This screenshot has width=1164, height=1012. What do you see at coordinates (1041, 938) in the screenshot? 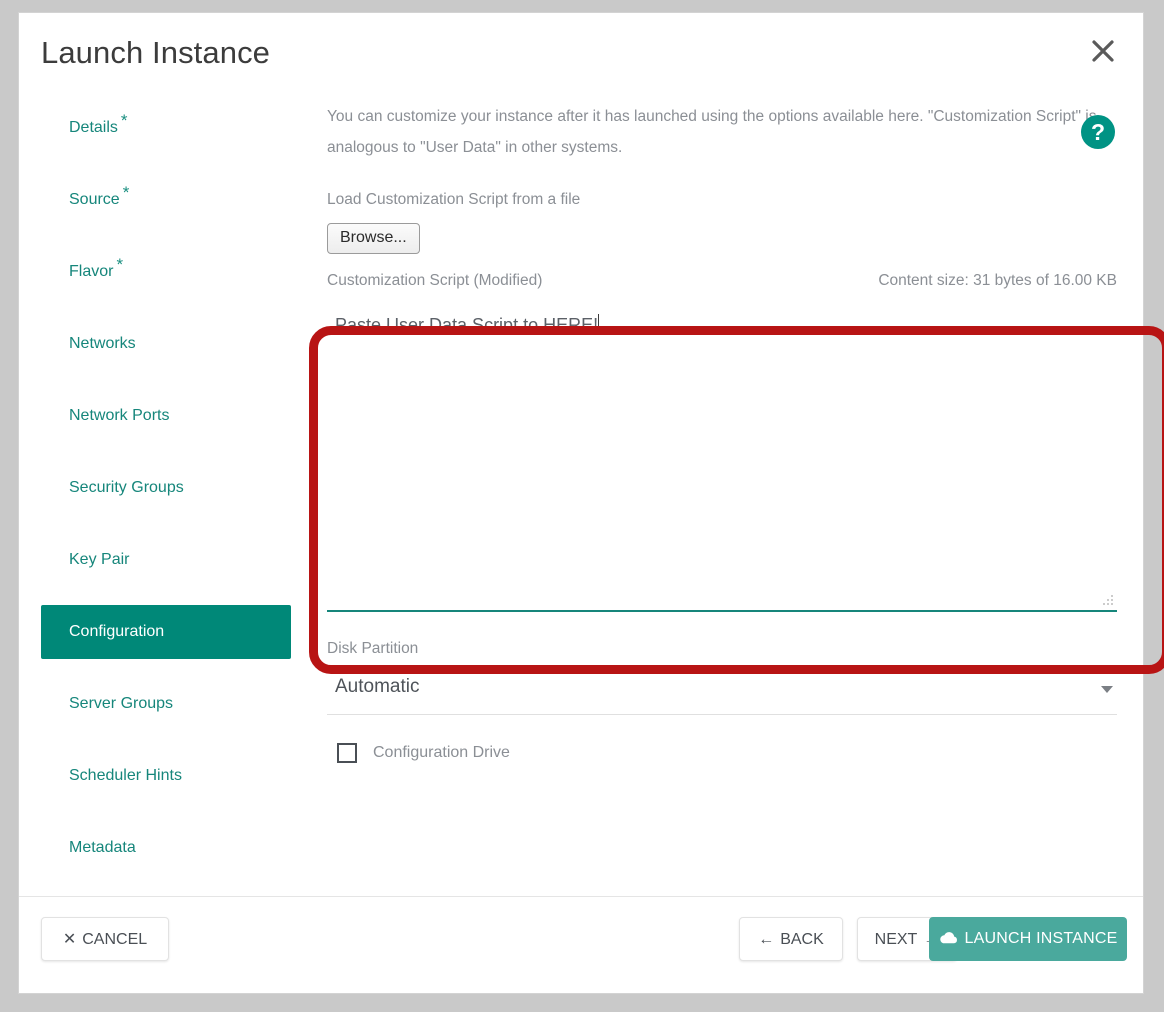
I see `launch-label: LAUNCH INSTANCE` at bounding box center [1041, 938].